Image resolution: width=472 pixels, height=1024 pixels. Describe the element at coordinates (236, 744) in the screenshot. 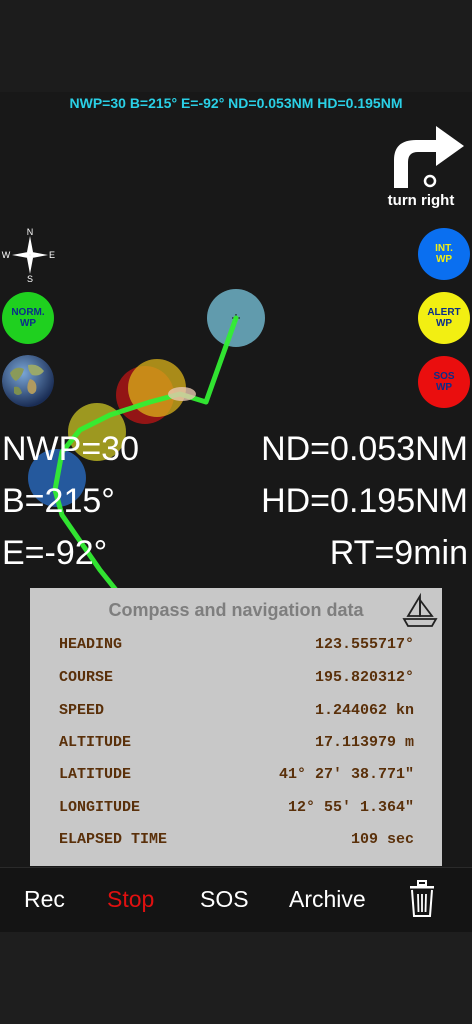

I see `altitude-row: ALTITUDE 17.113979 m` at that location.